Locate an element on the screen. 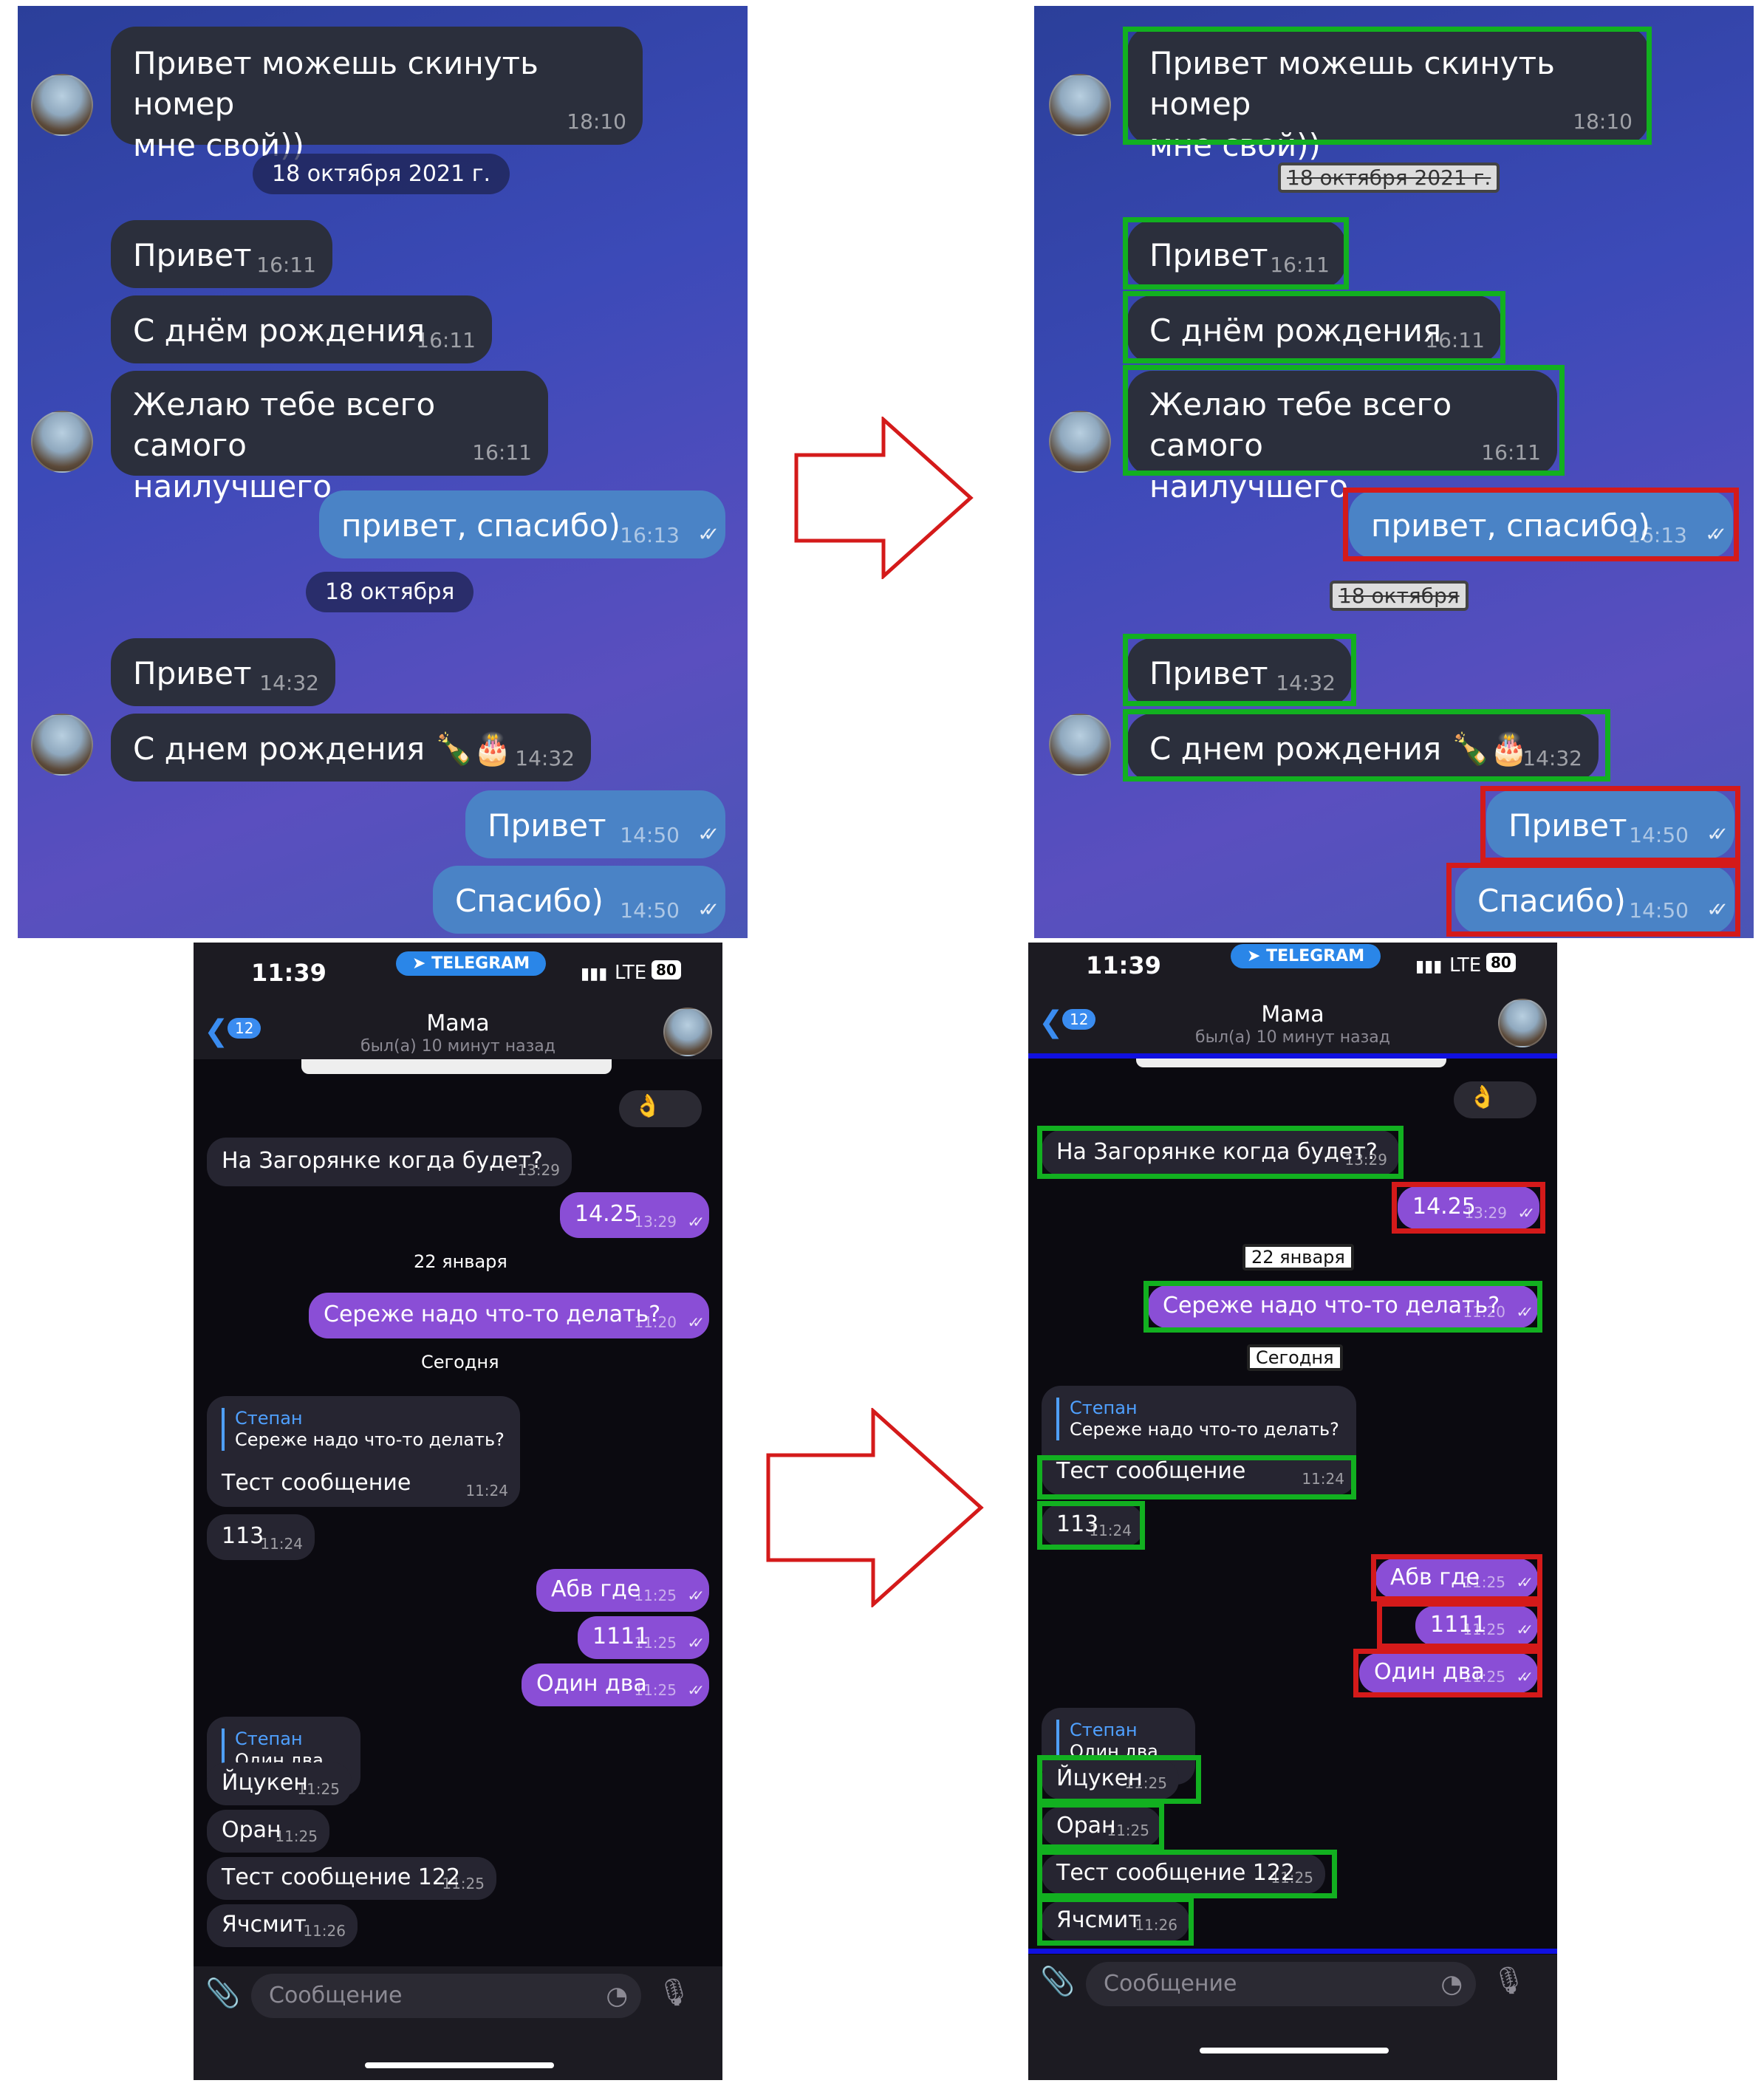  message-bubble-incoming: С днём рождения 16:11 is located at coordinates (301, 329).